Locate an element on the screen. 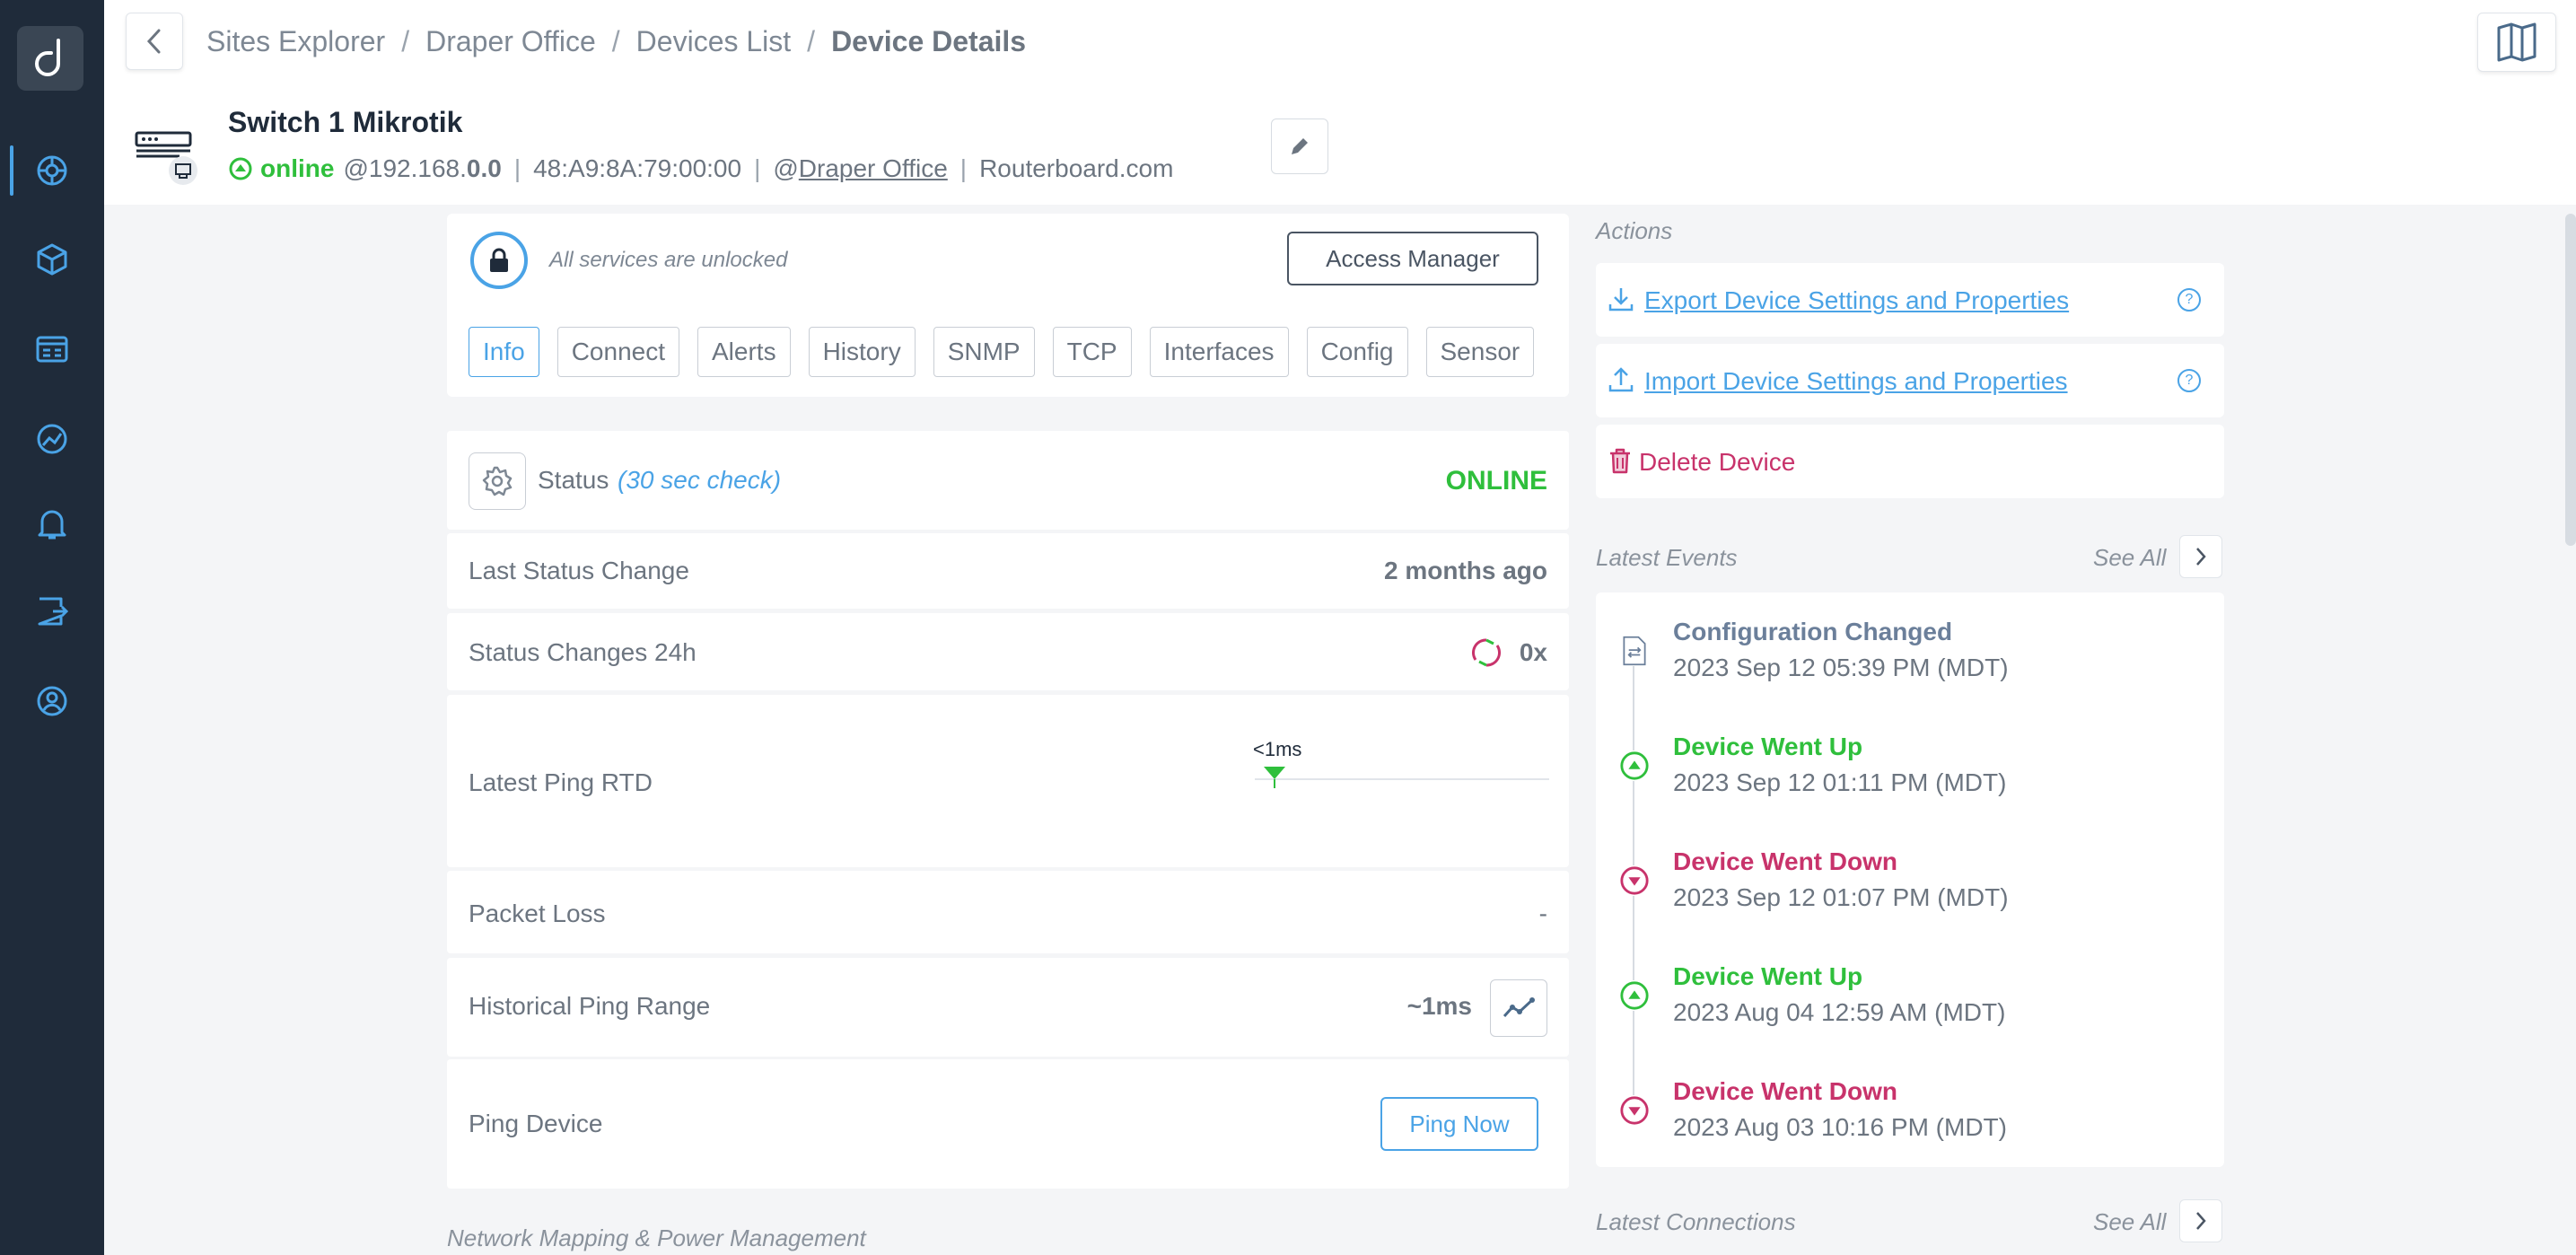  nav-integrations-icon is located at coordinates (52, 611).